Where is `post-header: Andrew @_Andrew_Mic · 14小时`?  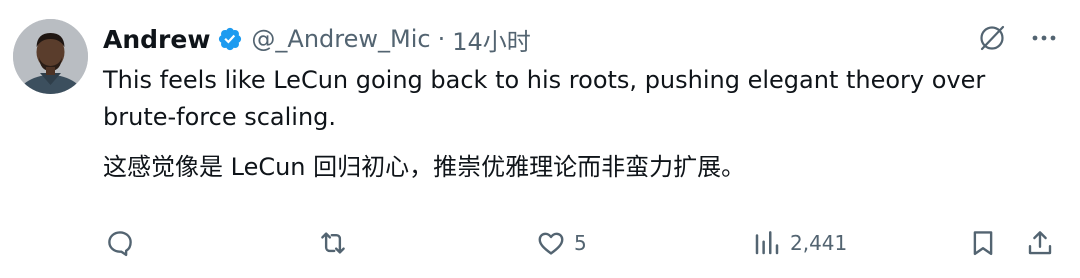 post-header: Andrew @_Andrew_Mic · 14小时 is located at coordinates (317, 39).